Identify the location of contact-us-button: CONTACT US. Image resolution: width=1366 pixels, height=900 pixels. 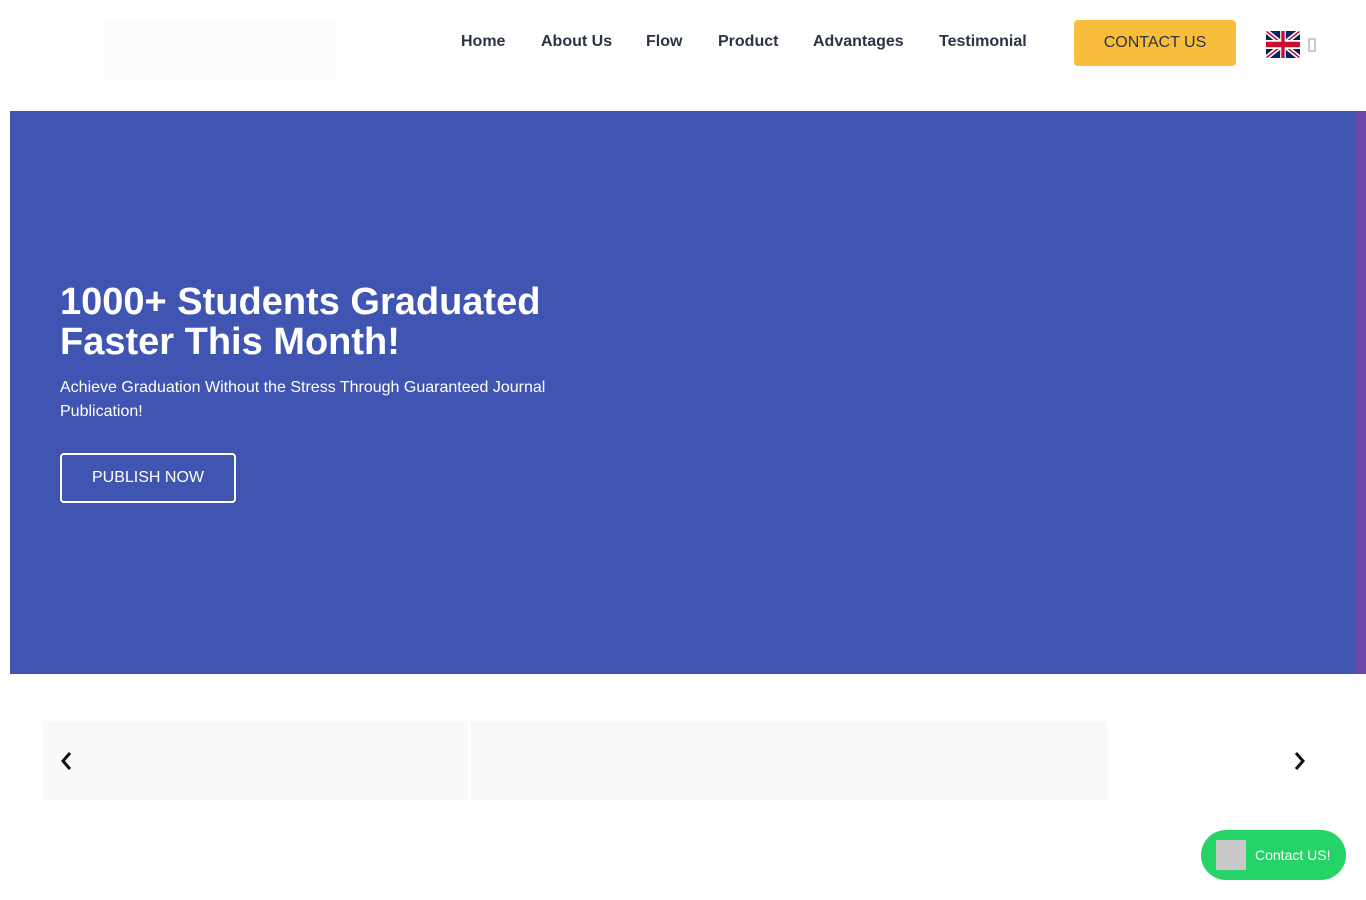
(1155, 43).